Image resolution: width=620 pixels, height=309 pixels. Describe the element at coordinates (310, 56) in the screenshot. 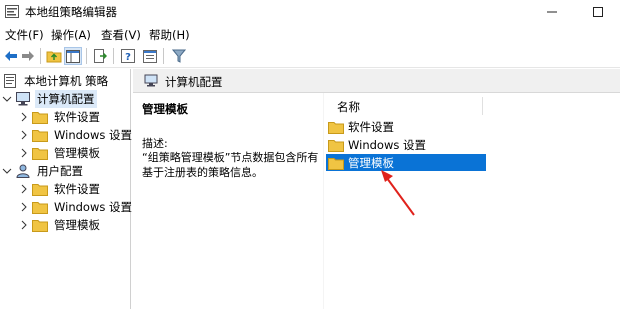

I see `toolbar: ?` at that location.